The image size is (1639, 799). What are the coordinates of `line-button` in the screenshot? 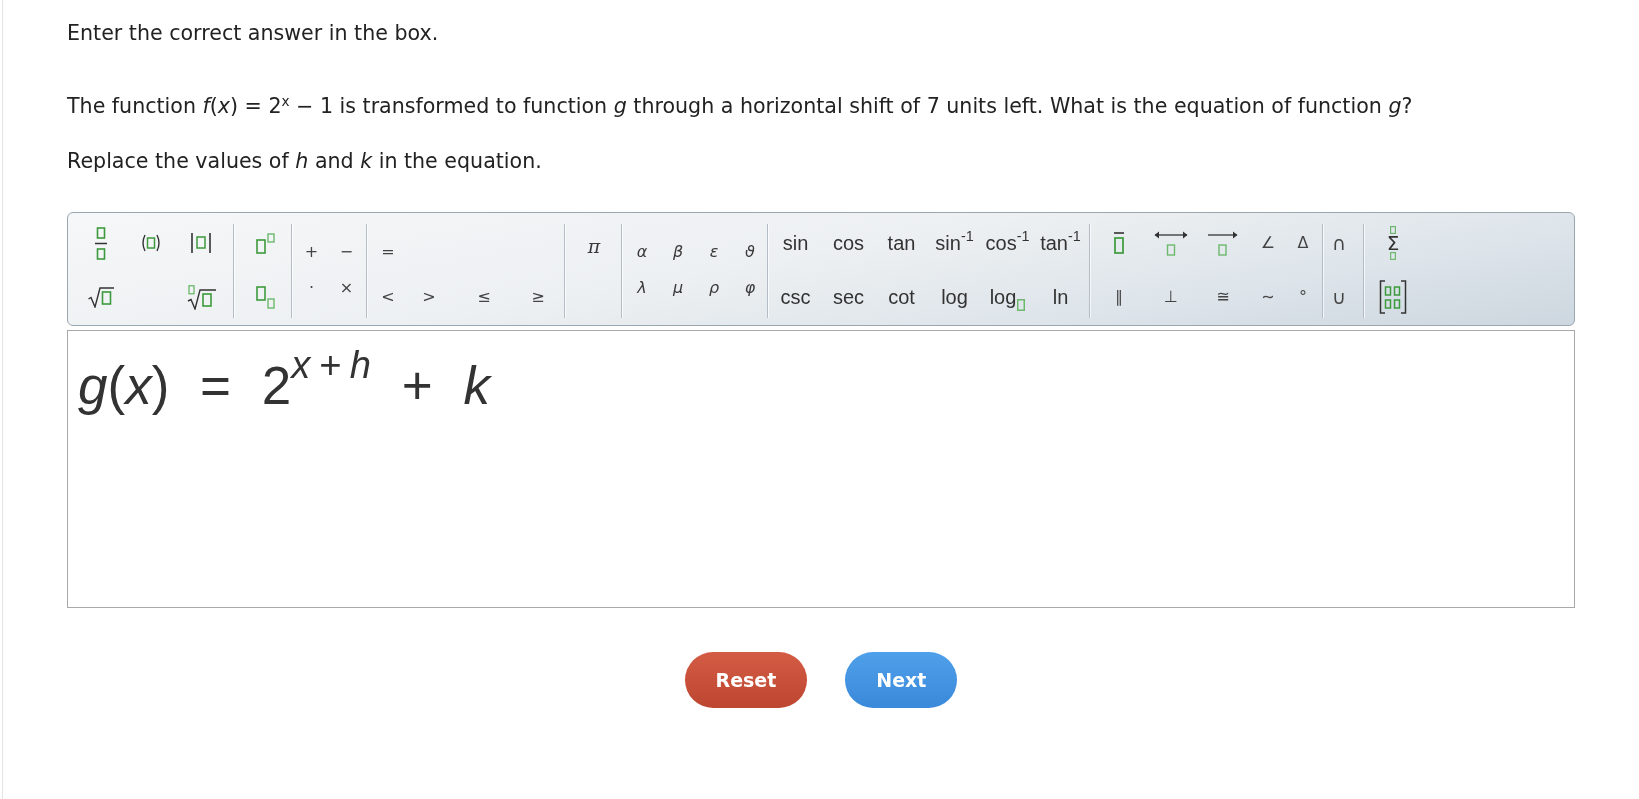 It's located at (1171, 243).